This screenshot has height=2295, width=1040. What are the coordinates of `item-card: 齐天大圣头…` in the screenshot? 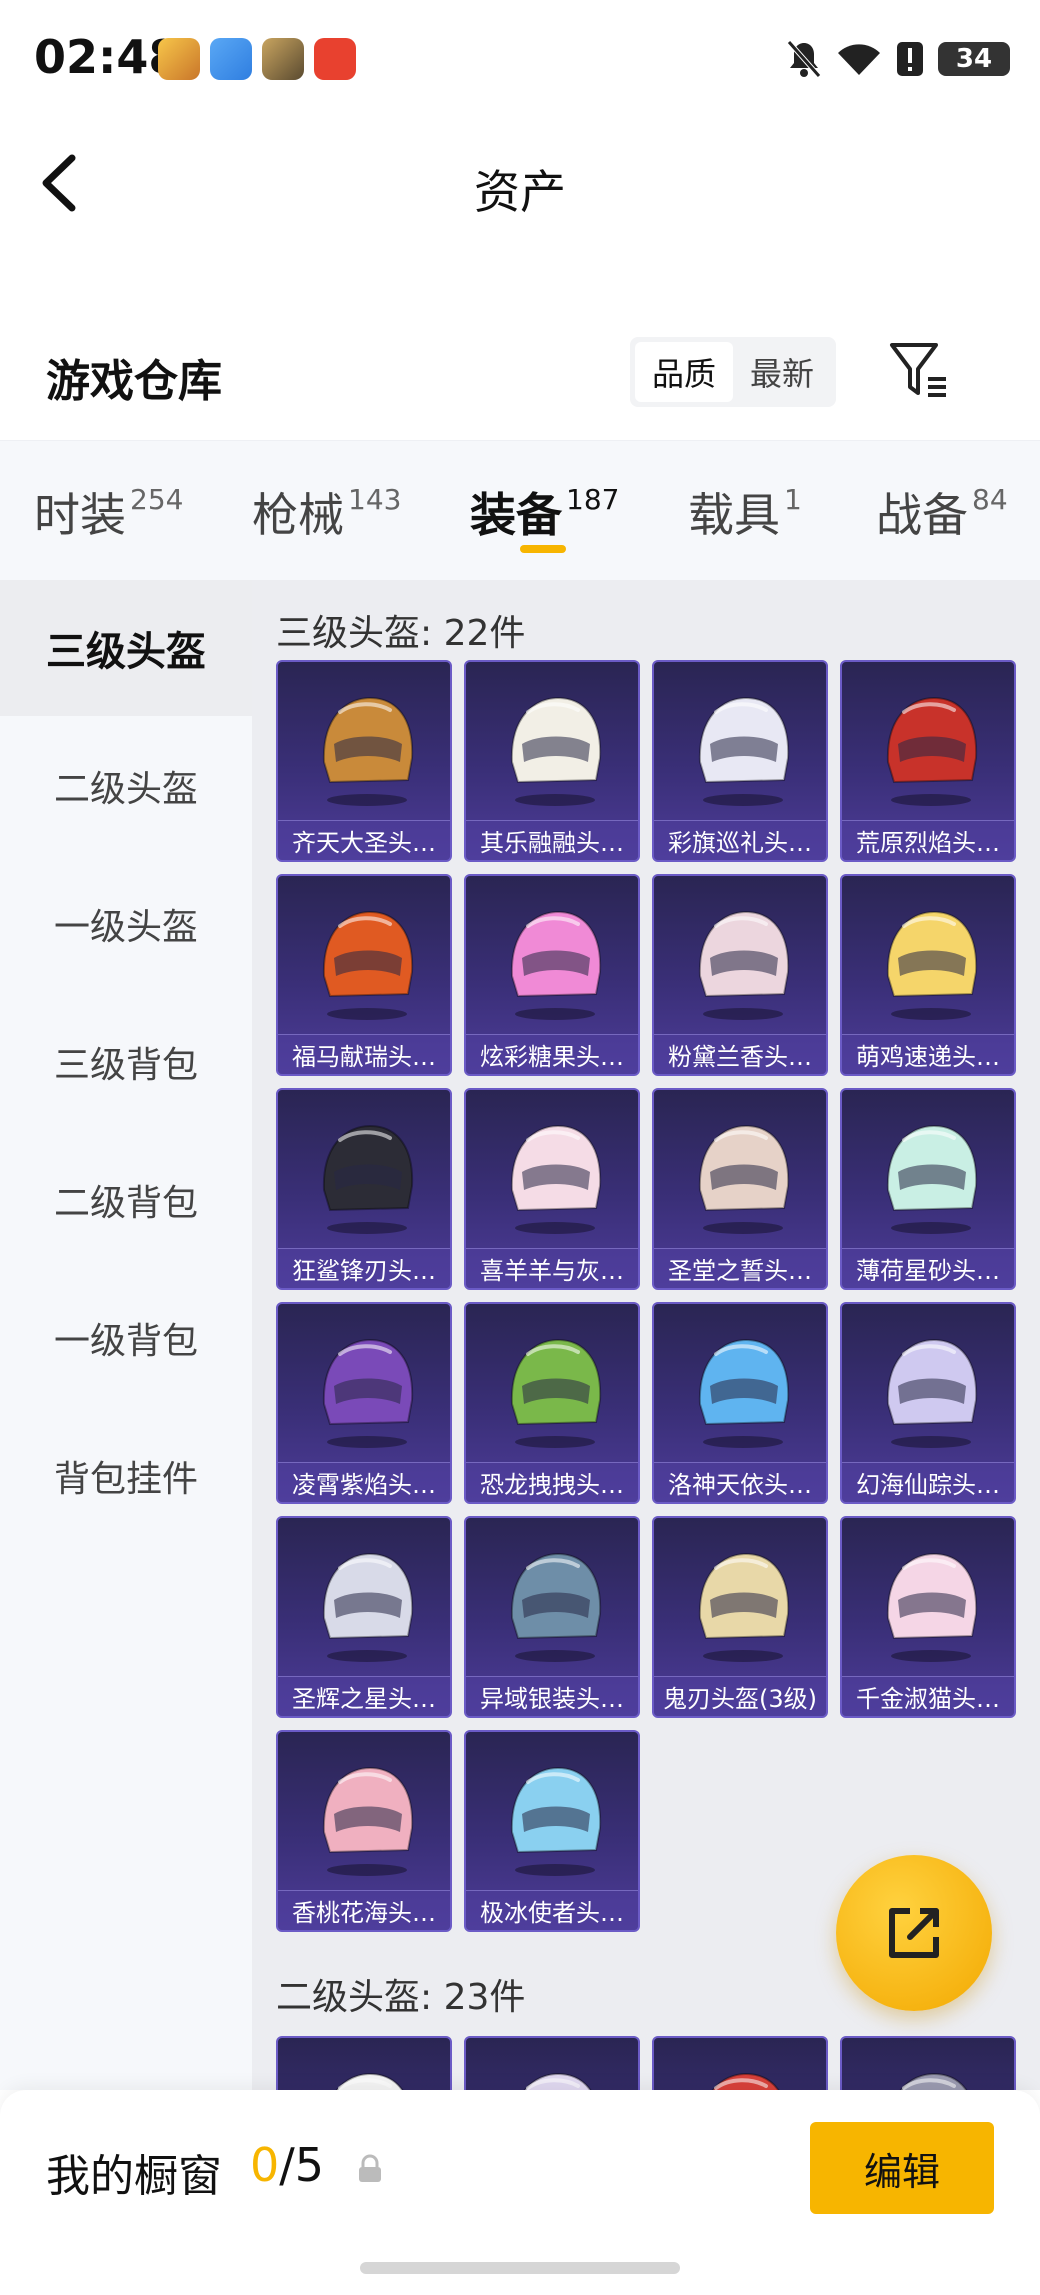 It's located at (364, 761).